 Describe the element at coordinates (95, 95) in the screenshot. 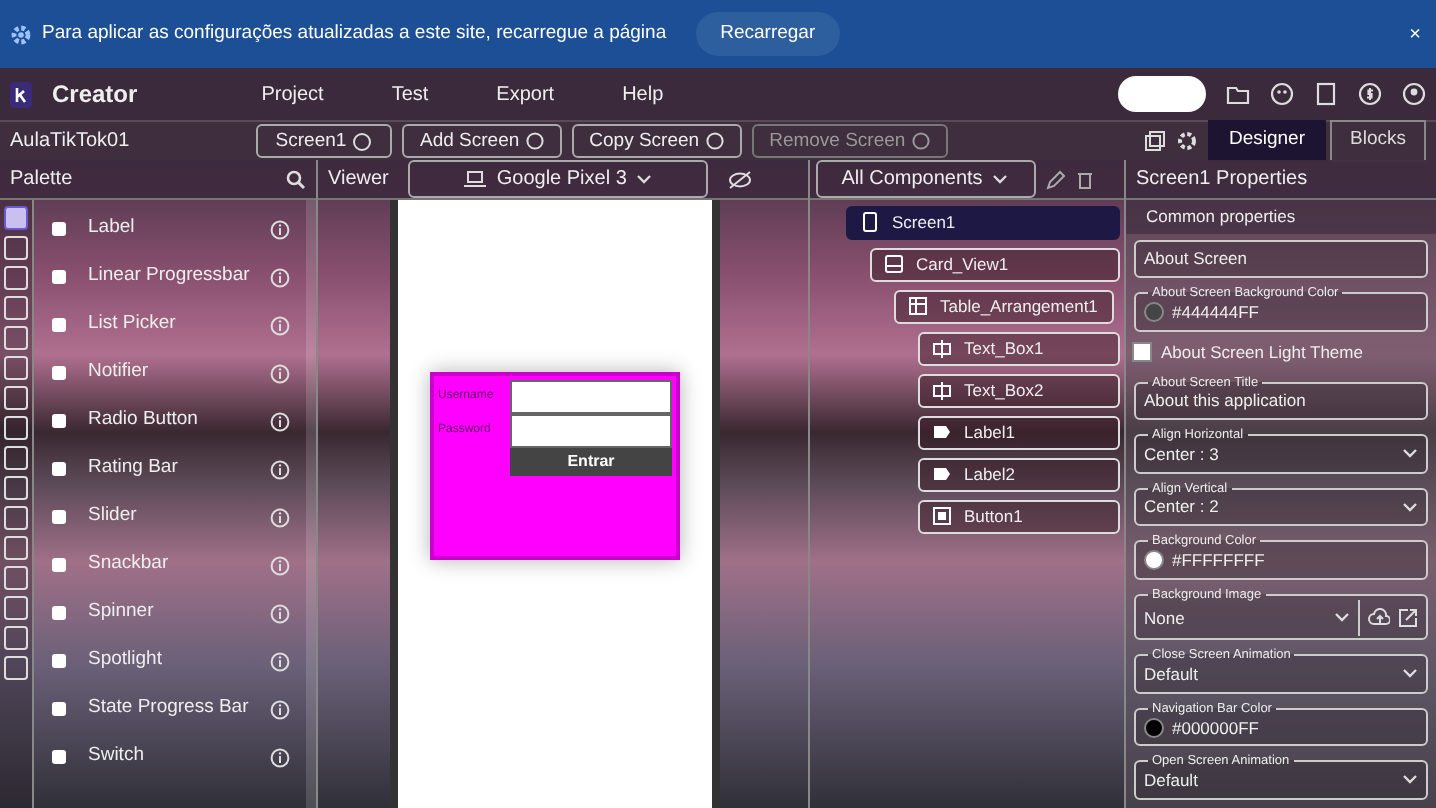

I see `brand-name: Creator` at that location.